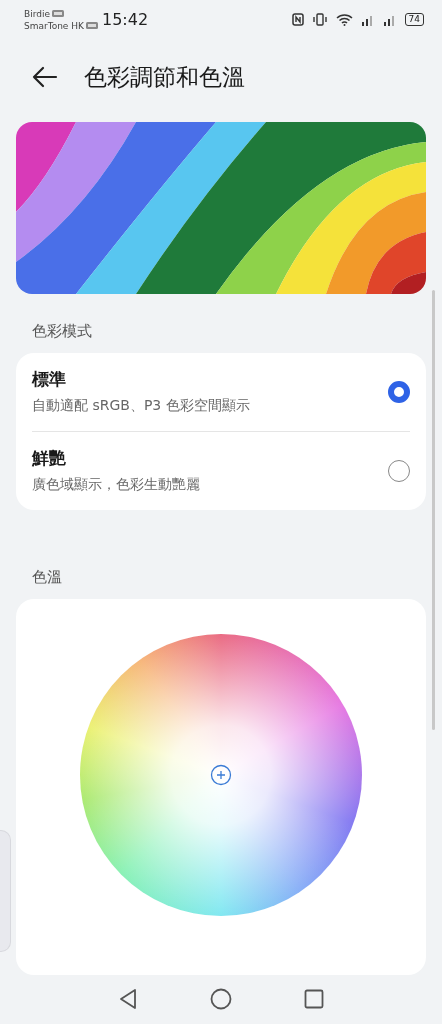  I want to click on mode-option: 鮮艷 廣色域顯示，色彩生動艷麗, so click(221, 470).